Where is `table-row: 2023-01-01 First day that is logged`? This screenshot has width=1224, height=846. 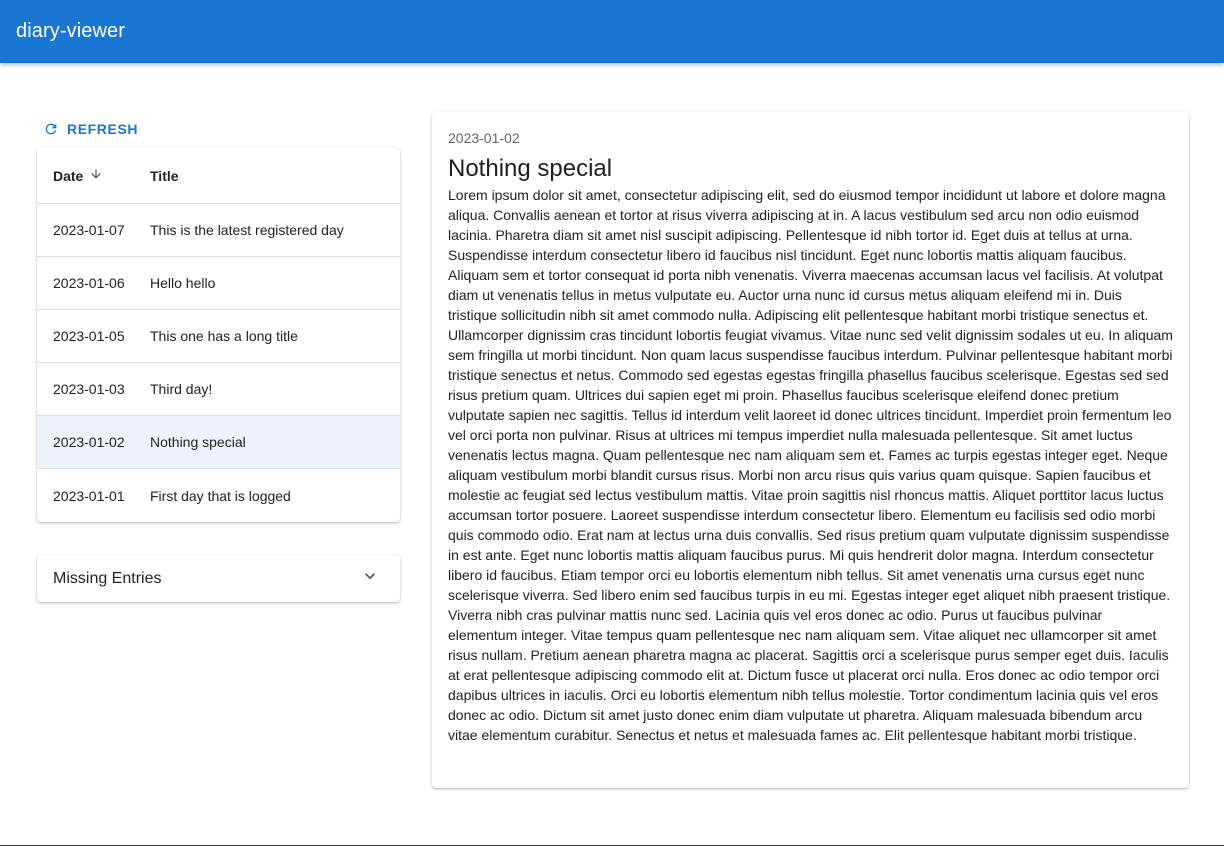 table-row: 2023-01-01 First day that is logged is located at coordinates (218, 495).